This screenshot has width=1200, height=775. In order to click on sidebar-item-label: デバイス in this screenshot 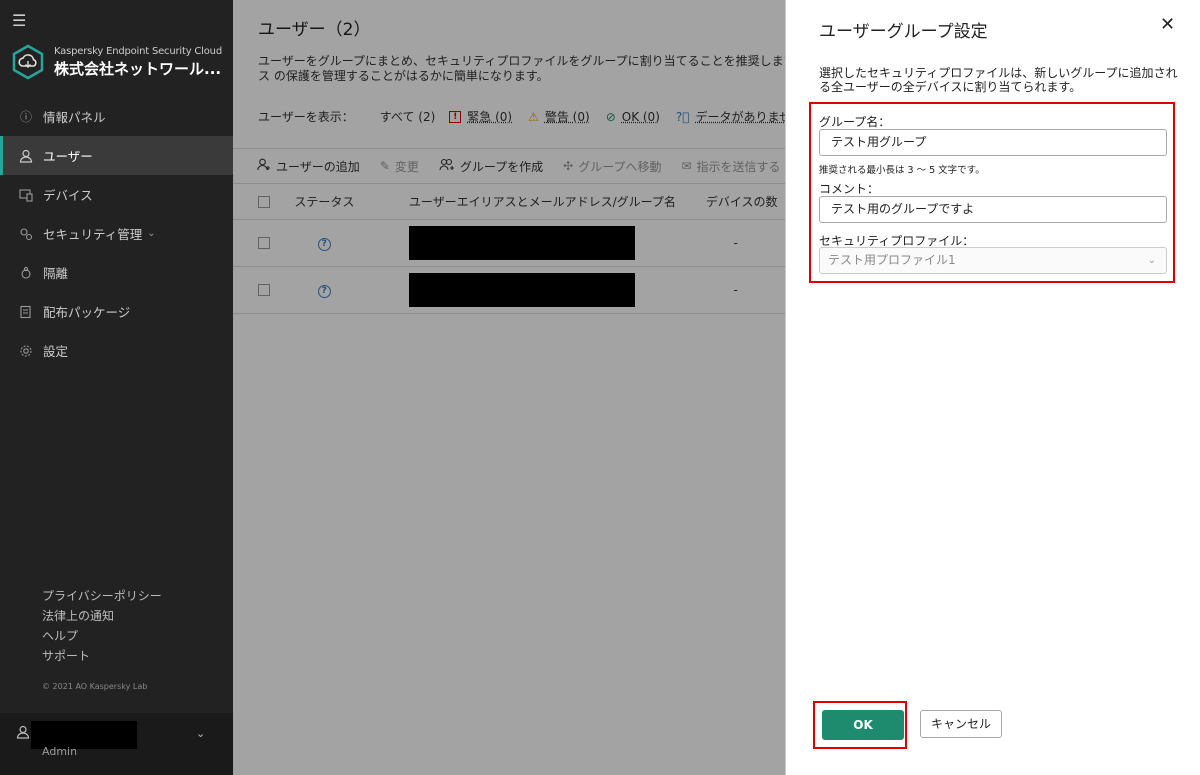, I will do `click(68, 195)`.